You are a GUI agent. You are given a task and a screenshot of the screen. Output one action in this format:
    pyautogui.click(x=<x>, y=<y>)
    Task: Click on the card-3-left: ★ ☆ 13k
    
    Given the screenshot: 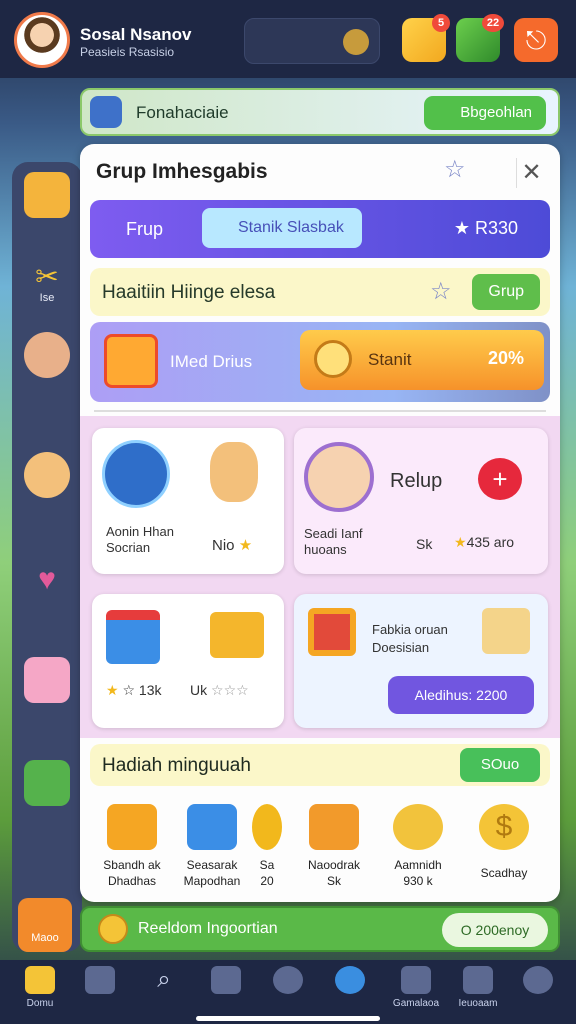 What is the action you would take?
    pyautogui.click(x=134, y=690)
    